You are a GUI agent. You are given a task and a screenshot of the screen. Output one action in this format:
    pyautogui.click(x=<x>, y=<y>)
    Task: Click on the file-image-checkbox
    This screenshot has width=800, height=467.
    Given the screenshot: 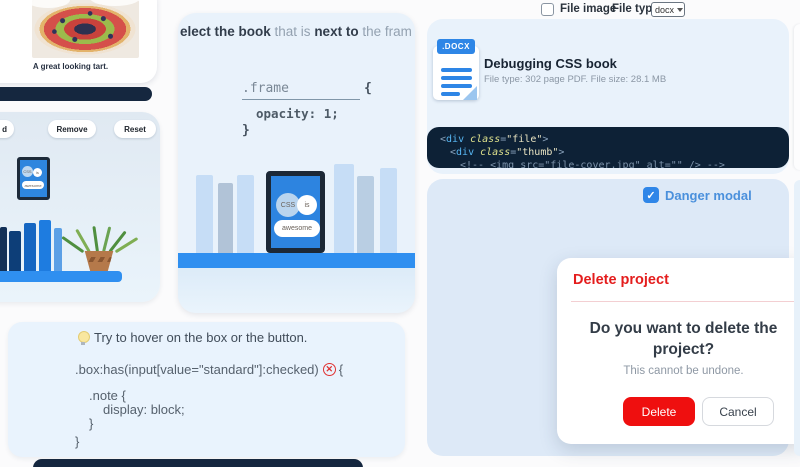 What is the action you would take?
    pyautogui.click(x=547, y=9)
    